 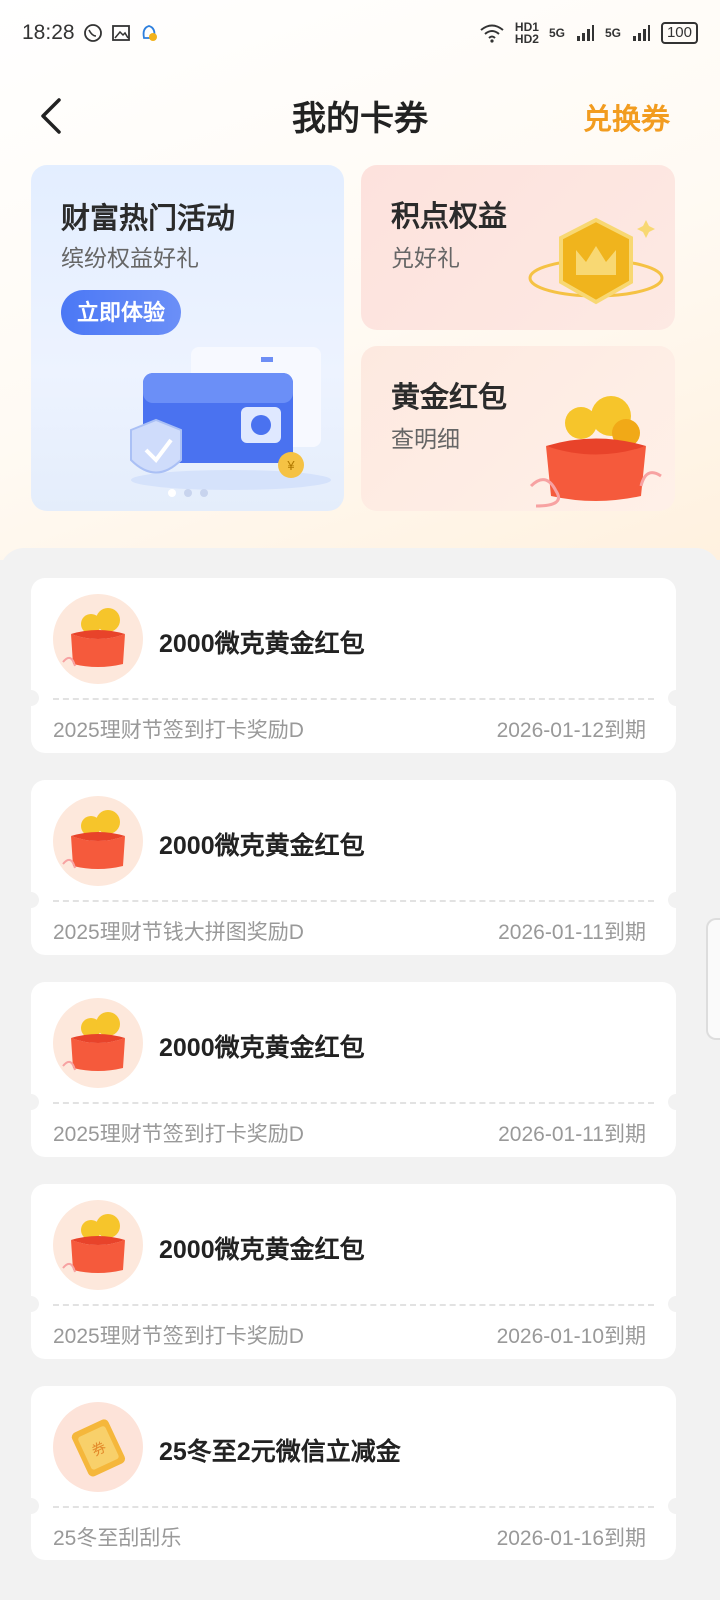 I want to click on red-envelope-gold-icon, so click(x=595, y=452).